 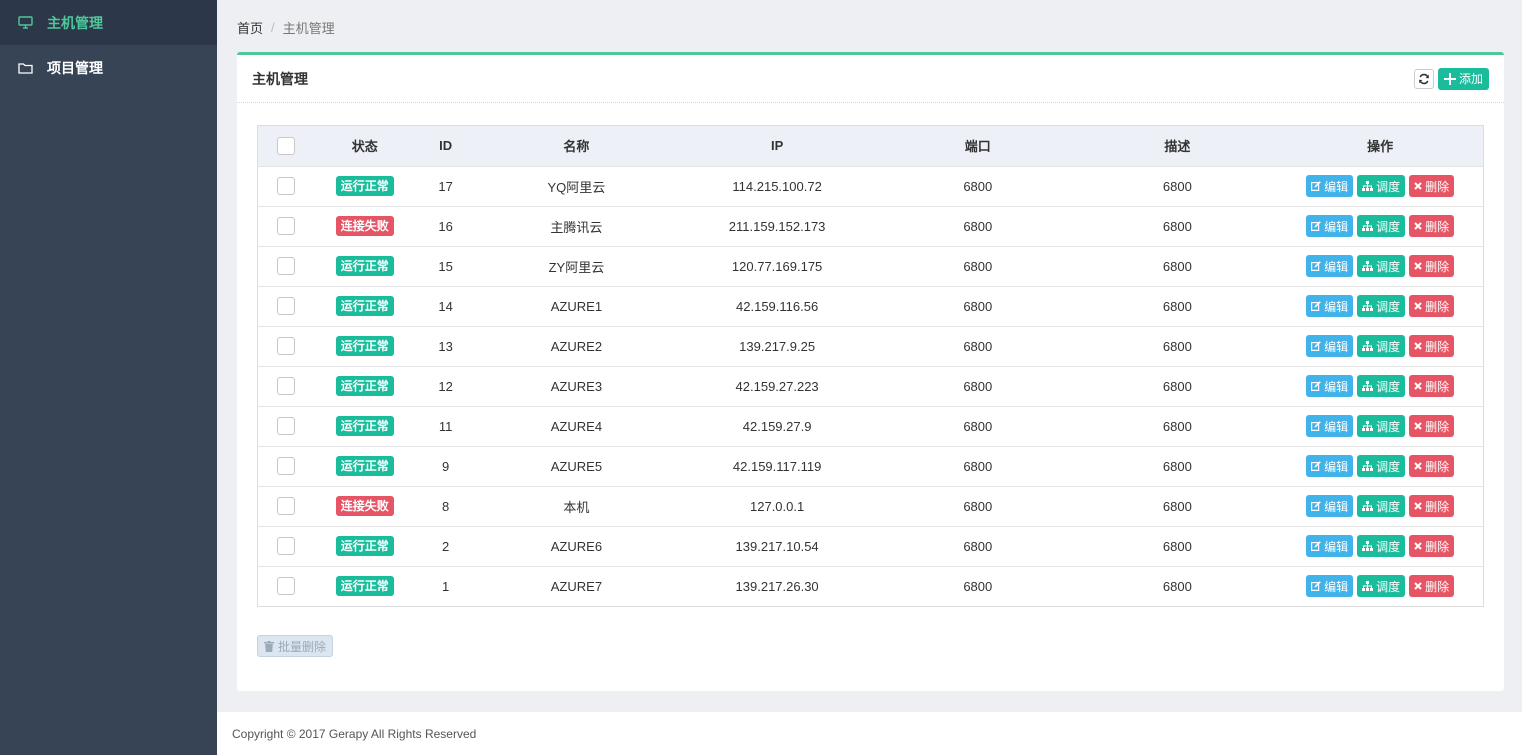 I want to click on refresh-icon, so click(x=1424, y=78).